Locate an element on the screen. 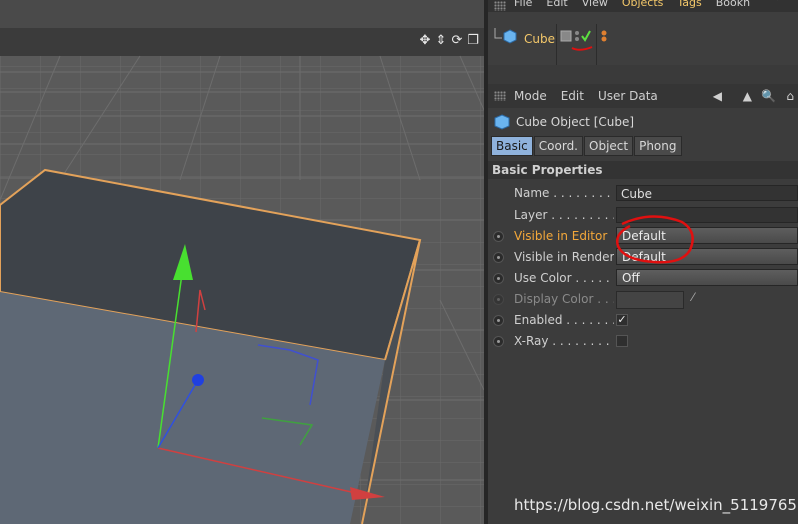 This screenshot has width=798, height=524. menu-file: File is located at coordinates (523, 4).